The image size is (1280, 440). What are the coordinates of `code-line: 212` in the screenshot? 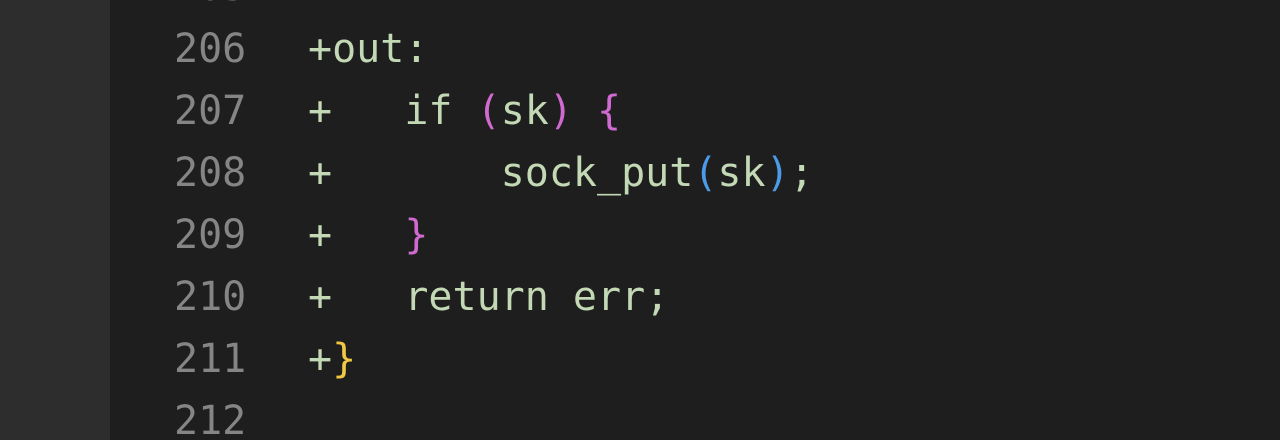 It's located at (695, 415).